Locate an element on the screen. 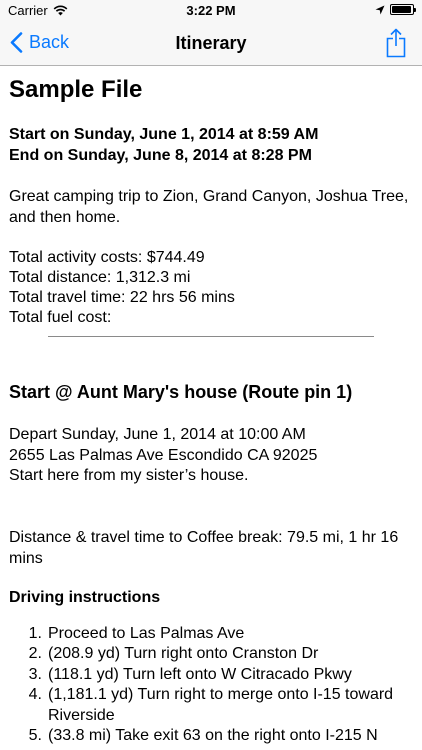  divider is located at coordinates (211, 336).